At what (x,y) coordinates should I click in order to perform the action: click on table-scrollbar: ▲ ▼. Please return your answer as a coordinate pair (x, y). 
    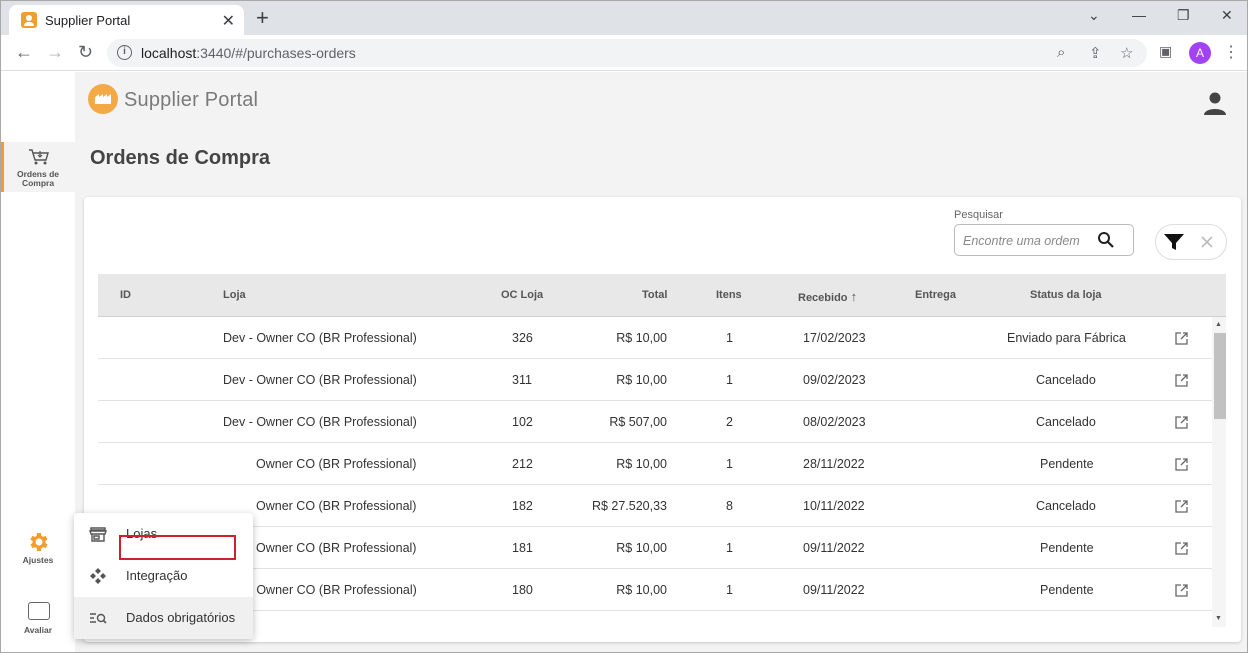
    Looking at the image, I should click on (1219, 472).